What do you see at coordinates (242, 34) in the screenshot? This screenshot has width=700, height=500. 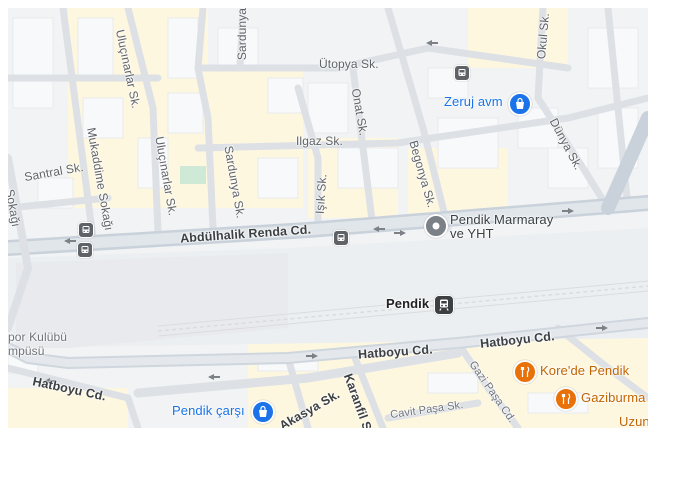 I see `street-label-sardunya-top: Sardunya` at bounding box center [242, 34].